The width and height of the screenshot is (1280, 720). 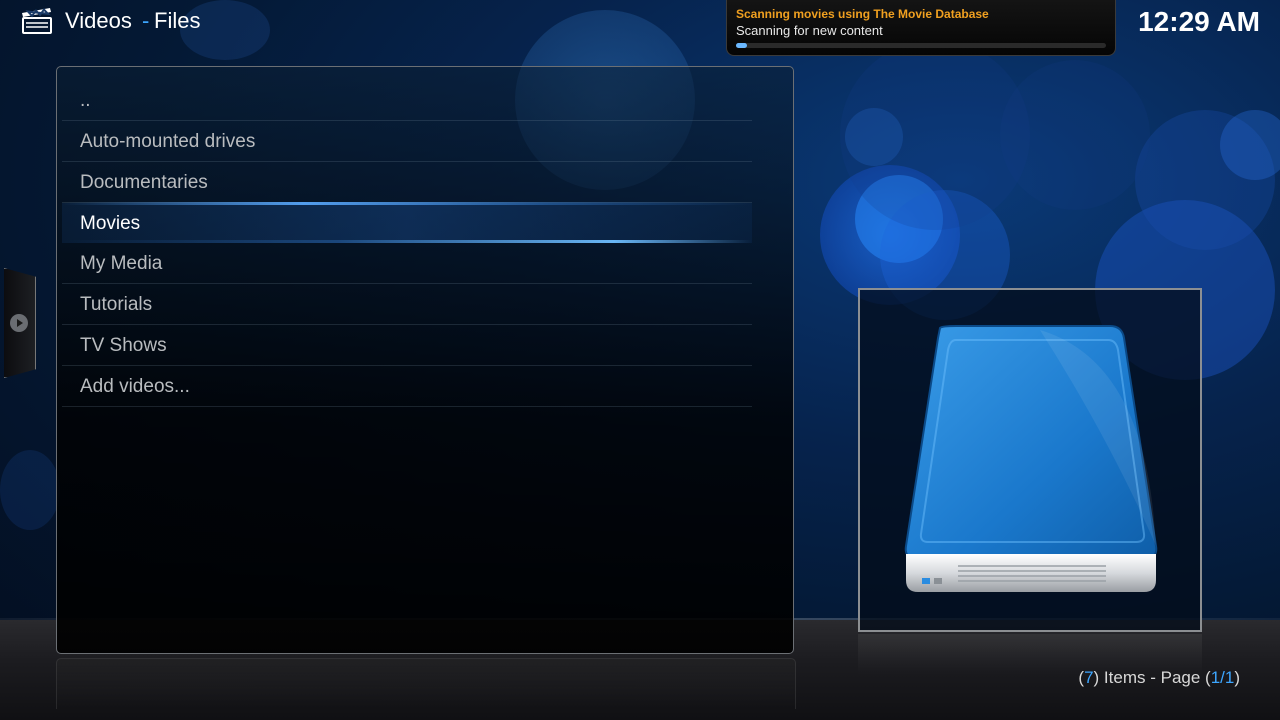 I want to click on clapperboard-icon, so click(x=37, y=21).